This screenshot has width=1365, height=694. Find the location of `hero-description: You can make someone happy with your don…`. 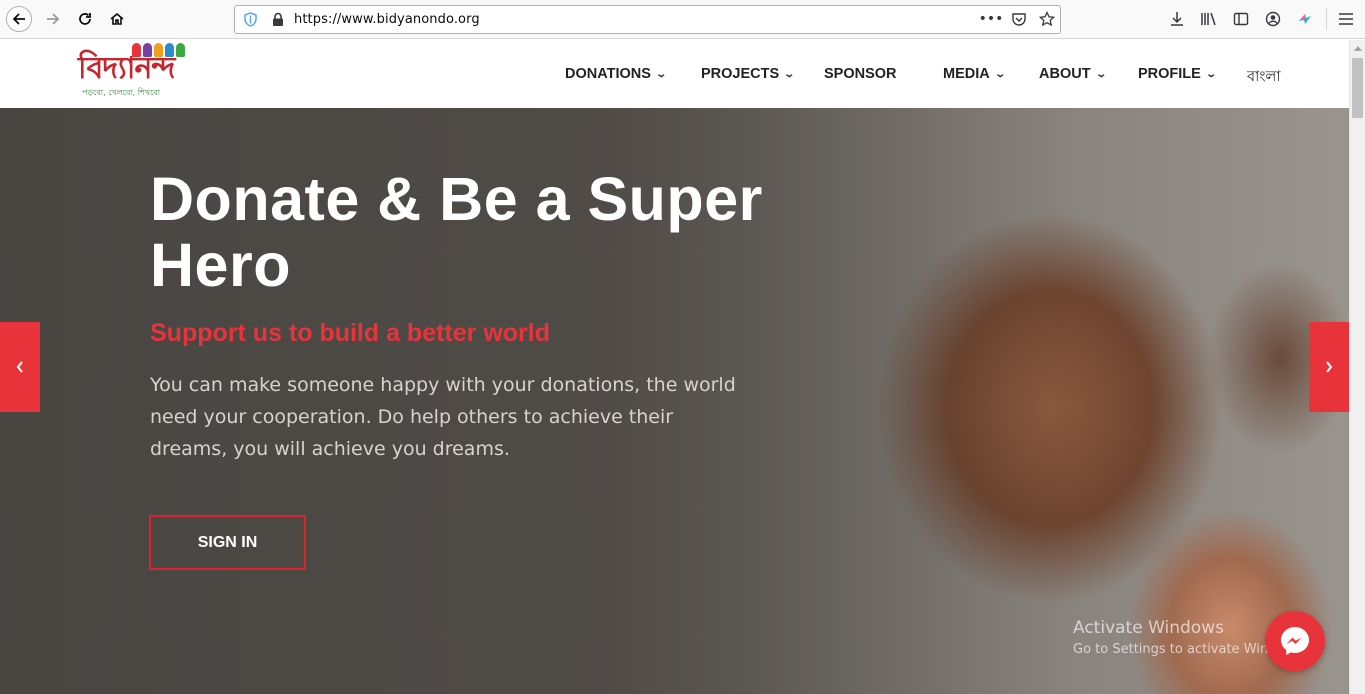

hero-description: You can make someone happy with your don… is located at coordinates (443, 417).